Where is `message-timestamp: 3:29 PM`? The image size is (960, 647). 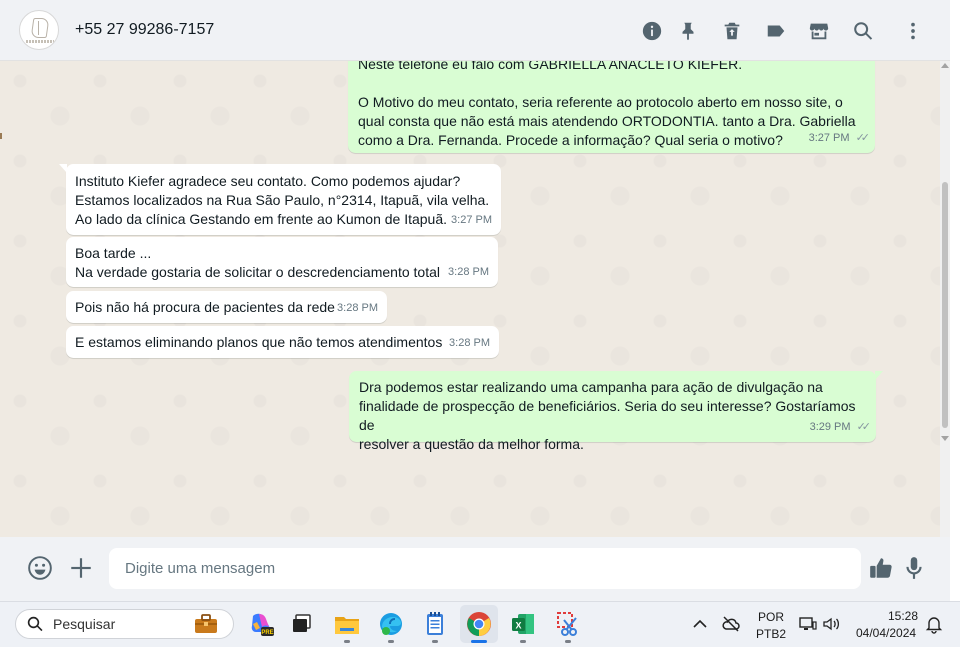 message-timestamp: 3:29 PM is located at coordinates (830, 427).